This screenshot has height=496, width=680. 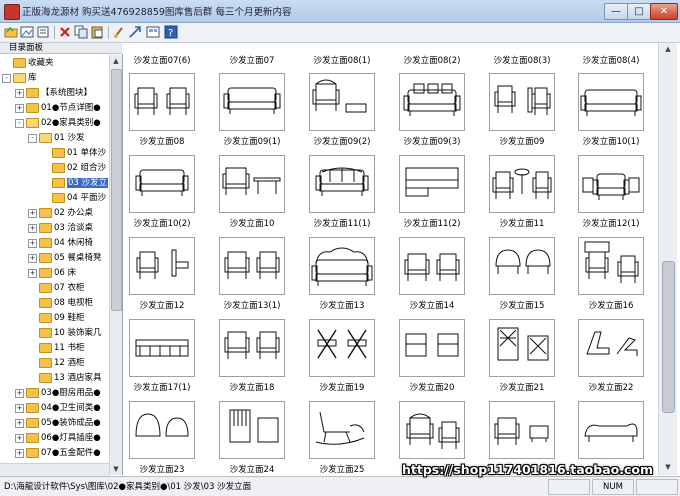 I want to click on tree-scroll-thumb, so click(x=116, y=190).